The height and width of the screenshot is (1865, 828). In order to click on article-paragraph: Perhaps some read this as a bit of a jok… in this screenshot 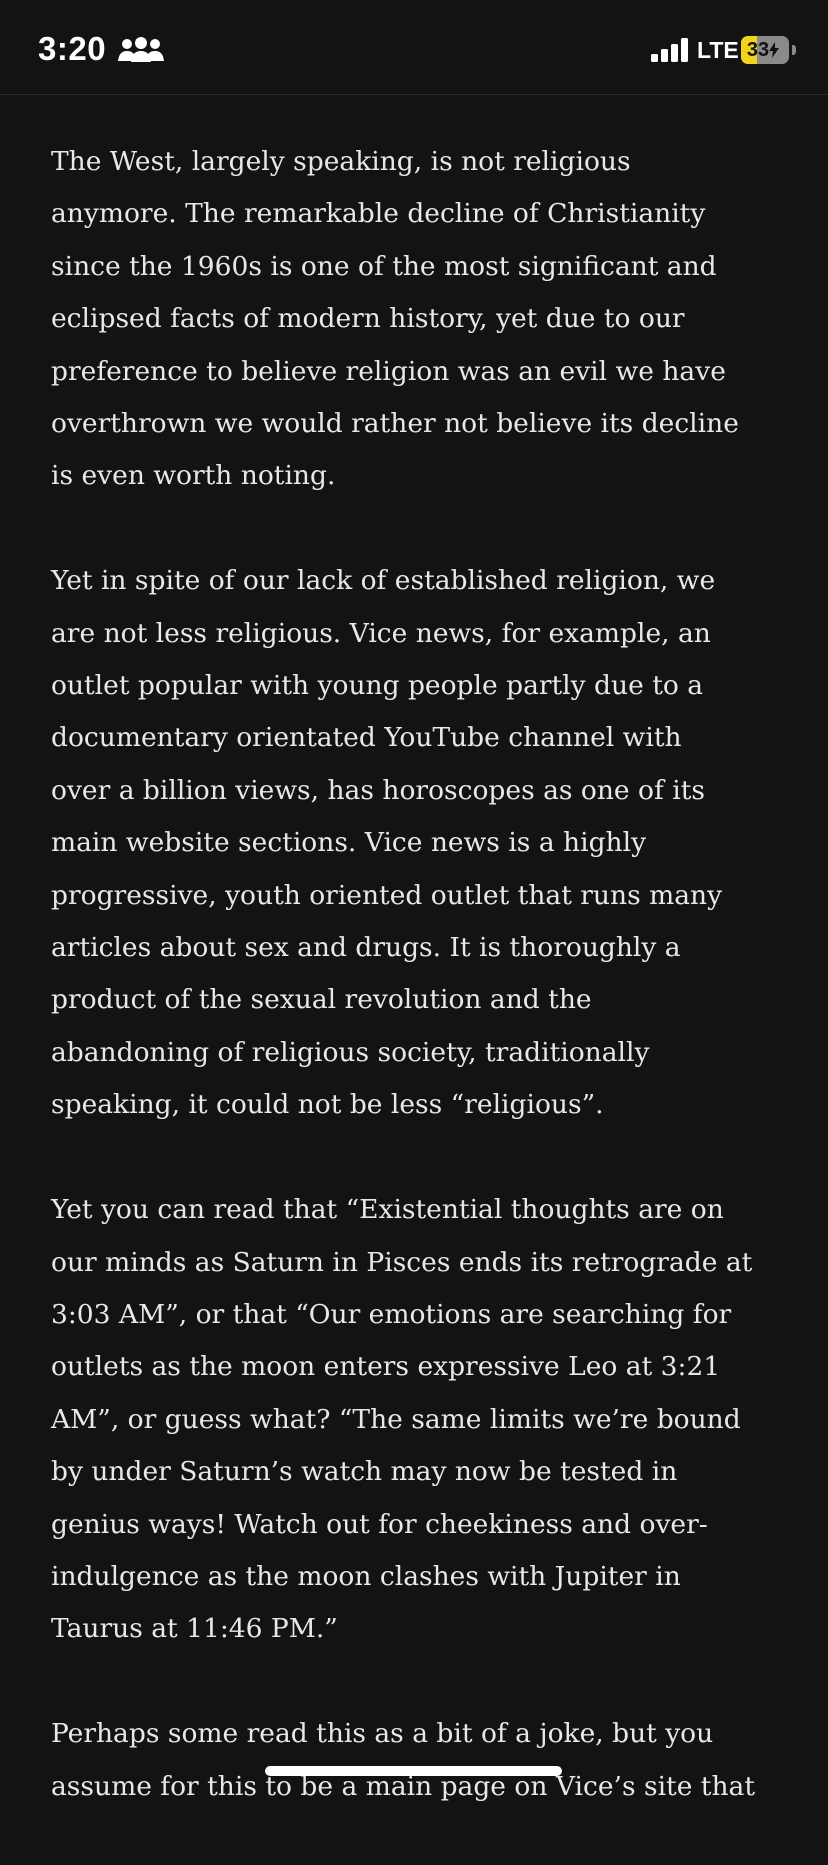, I will do `click(403, 1760)`.